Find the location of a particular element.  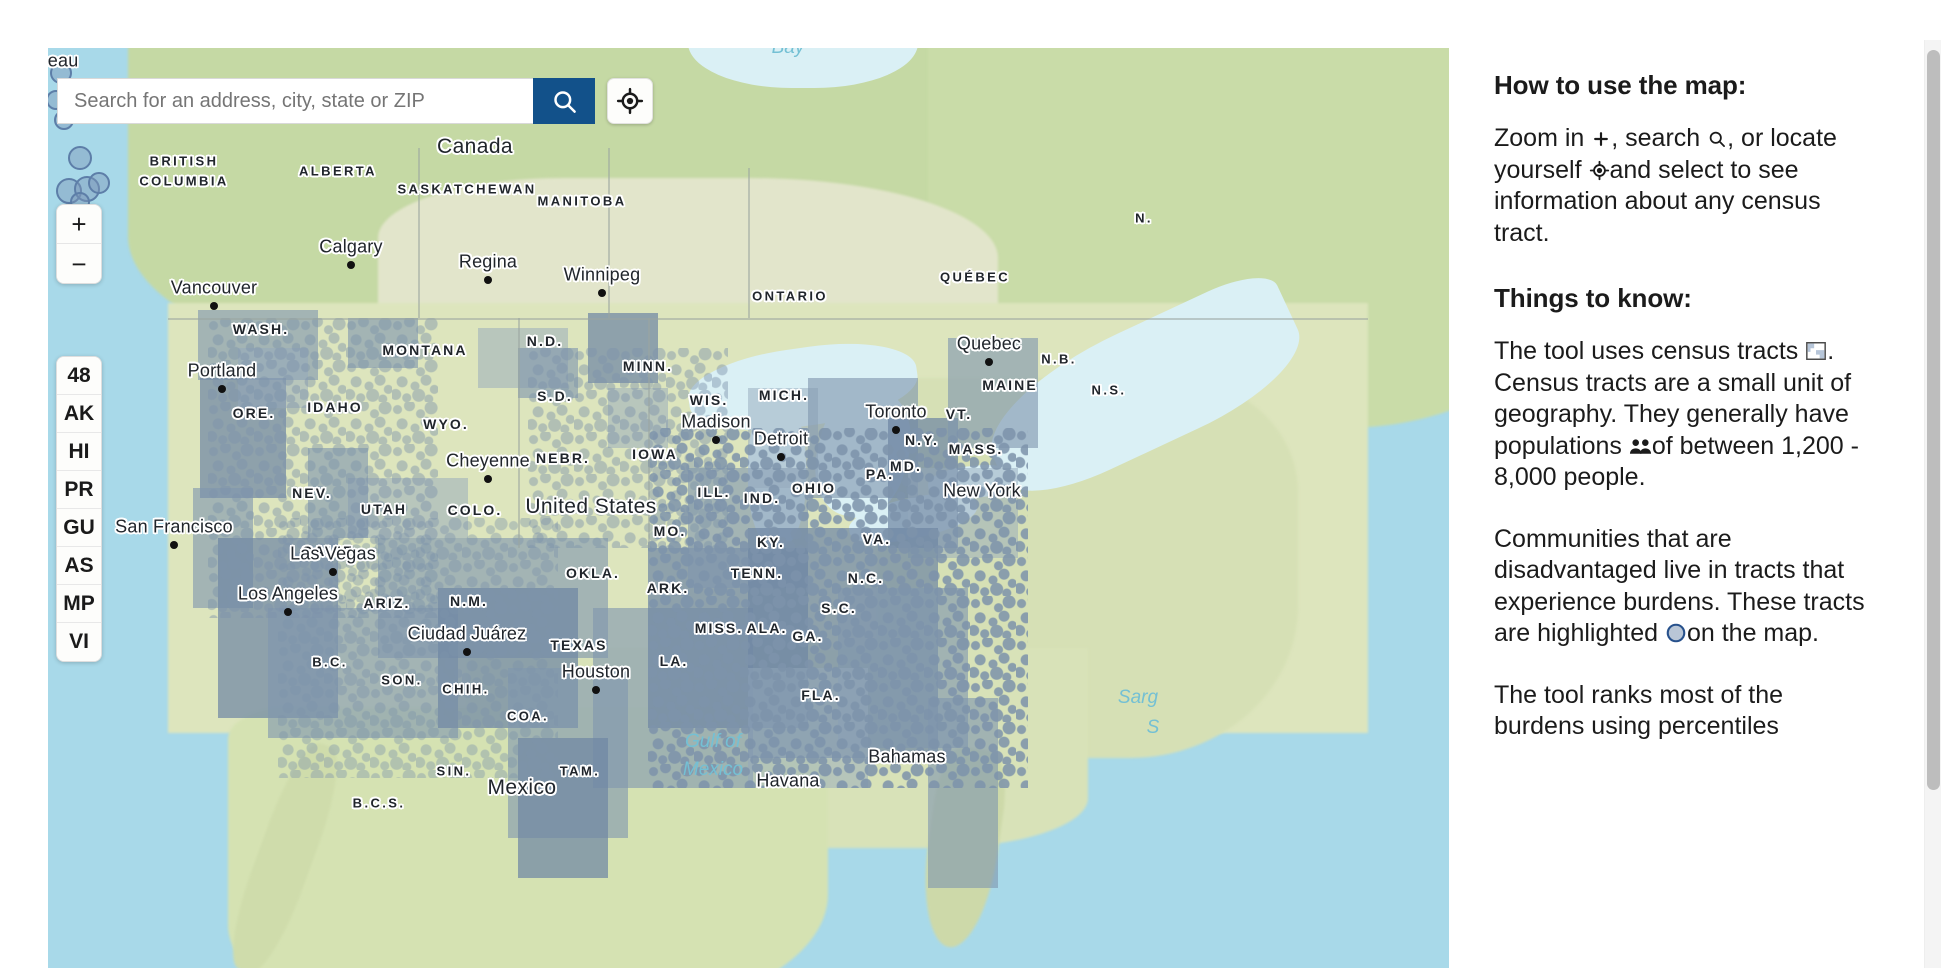

territory-button-vi: VI is located at coordinates (79, 642).